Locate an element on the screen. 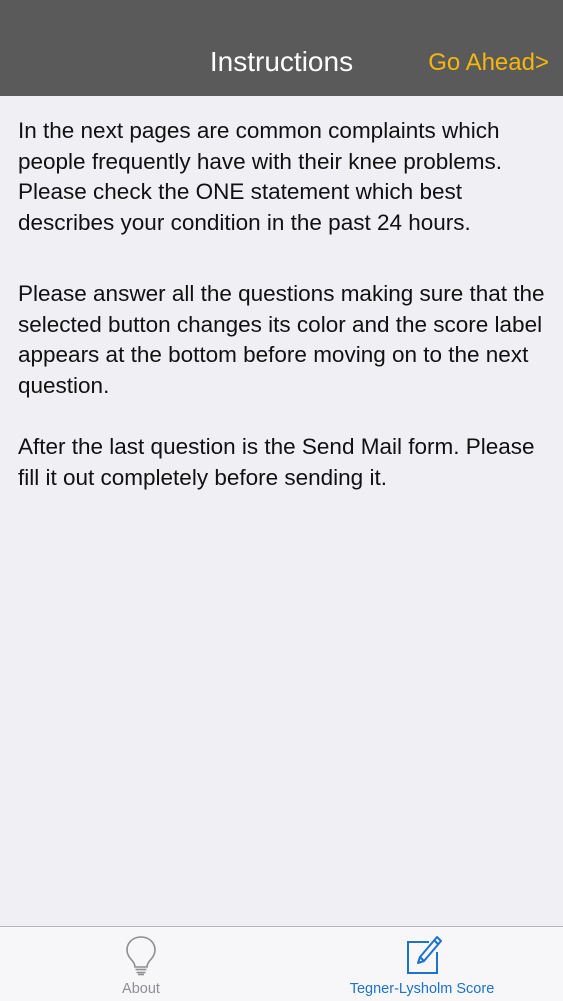 This screenshot has height=1001, width=563. pencil-square-icon is located at coordinates (424, 955).